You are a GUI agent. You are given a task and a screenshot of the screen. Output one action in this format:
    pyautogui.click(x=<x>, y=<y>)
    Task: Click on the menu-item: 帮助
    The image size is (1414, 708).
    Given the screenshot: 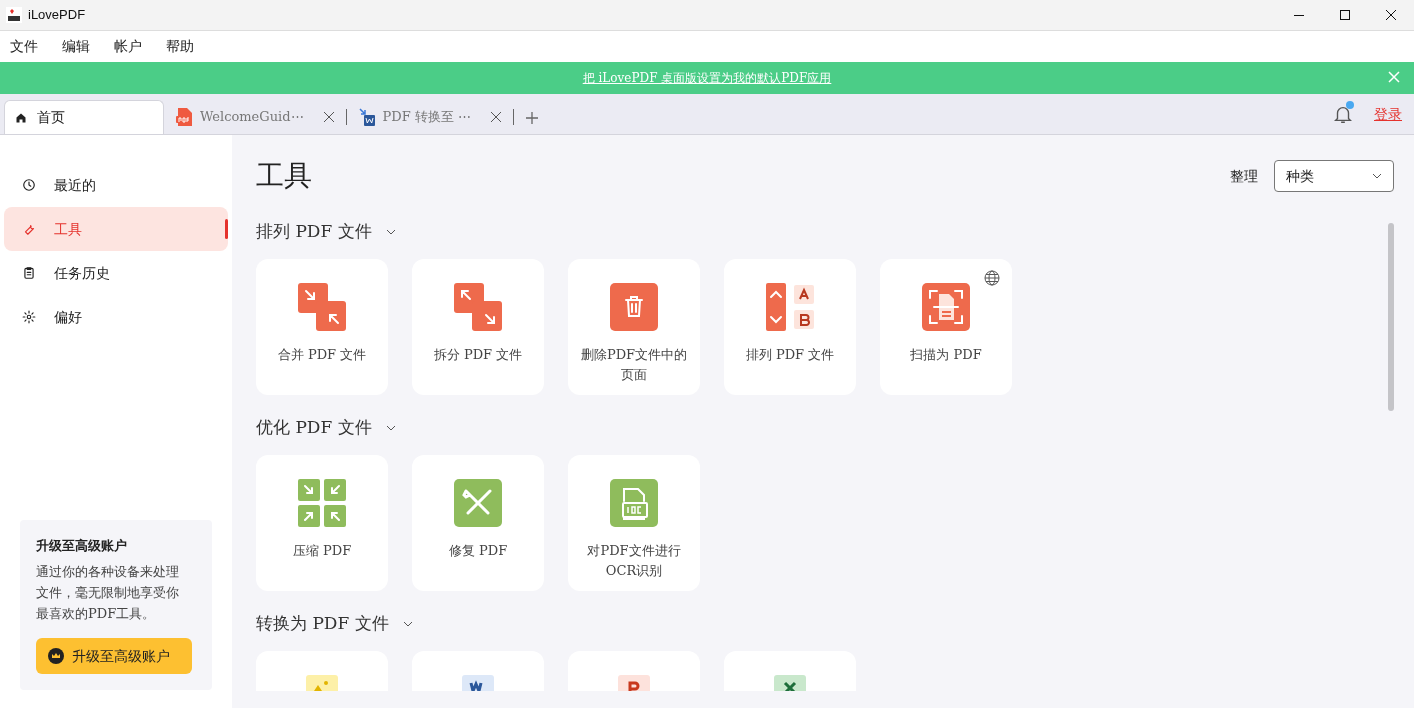 What is the action you would take?
    pyautogui.click(x=180, y=46)
    